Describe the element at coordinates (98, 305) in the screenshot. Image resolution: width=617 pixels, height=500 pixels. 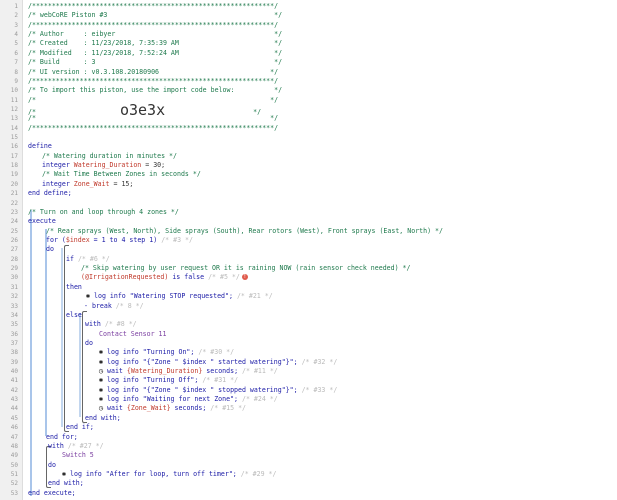
I see `code-token: - break` at that location.